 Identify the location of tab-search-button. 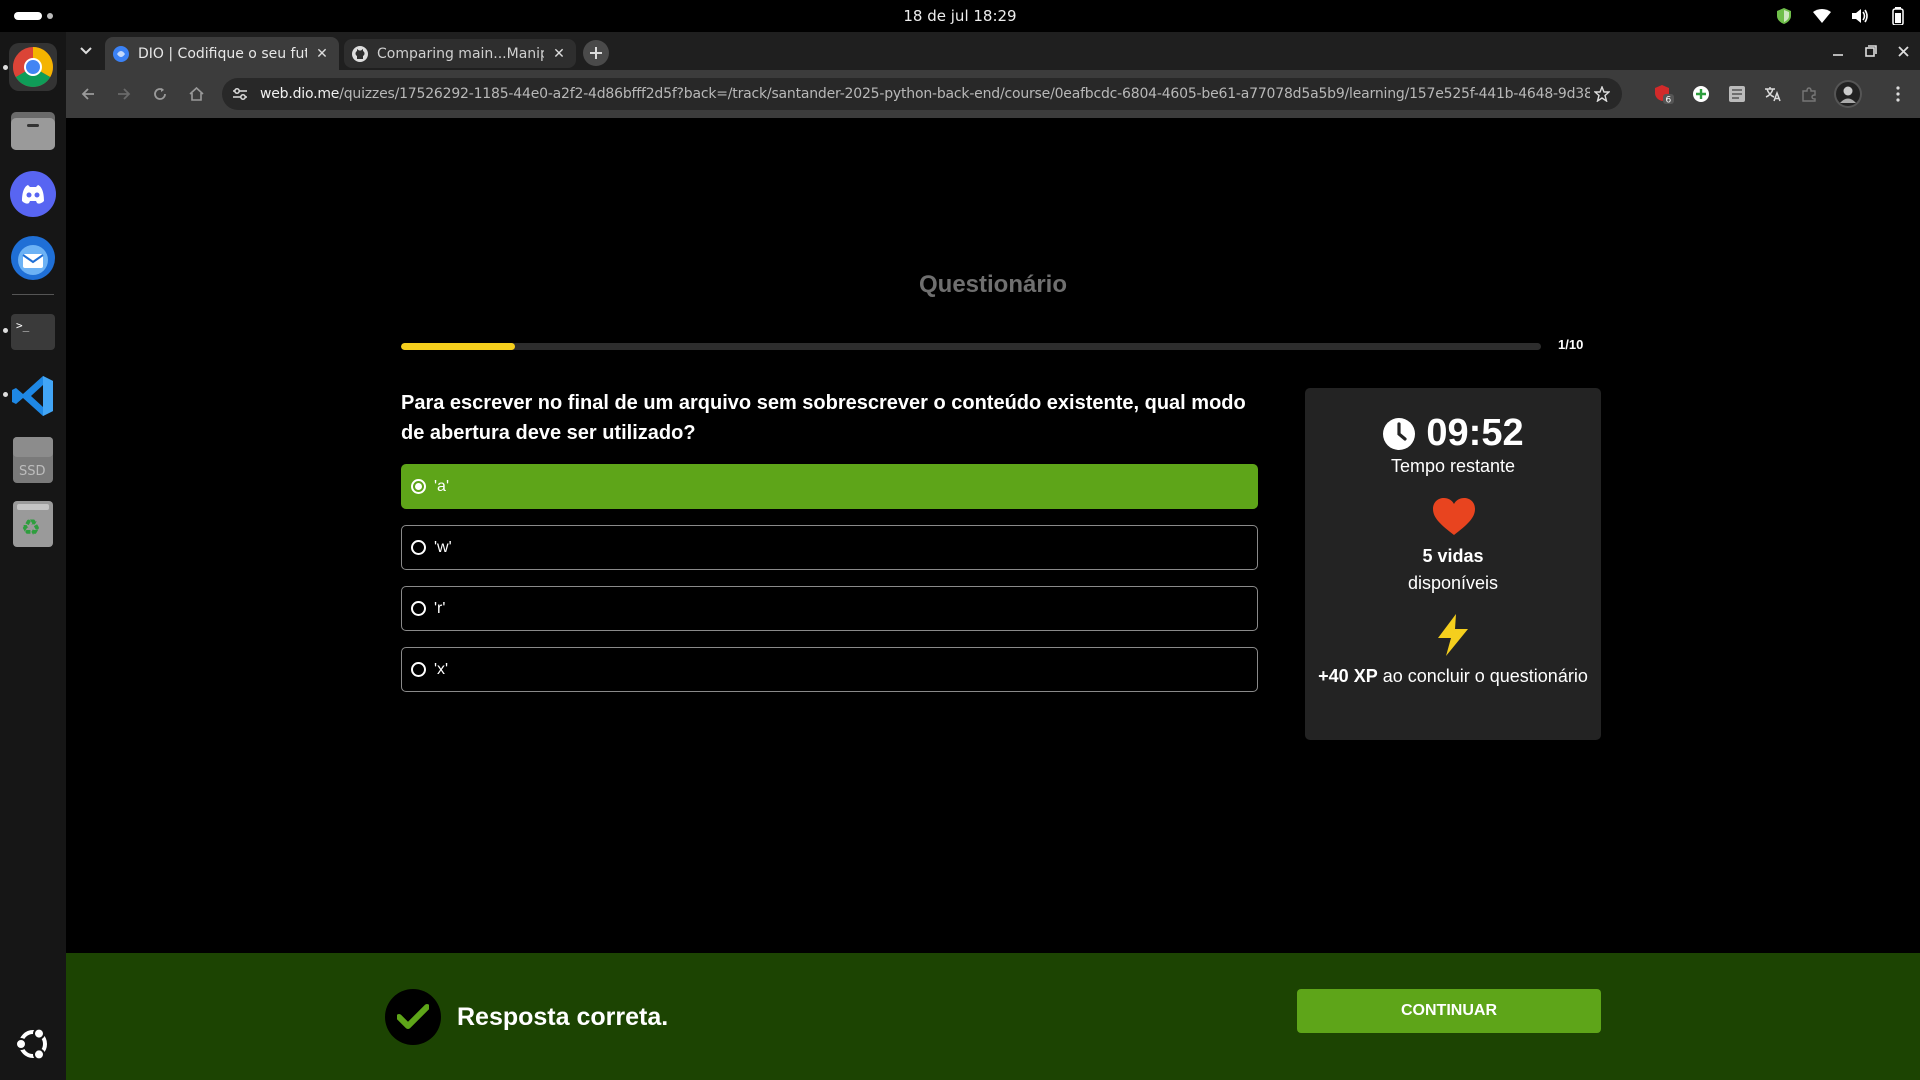
(86, 51).